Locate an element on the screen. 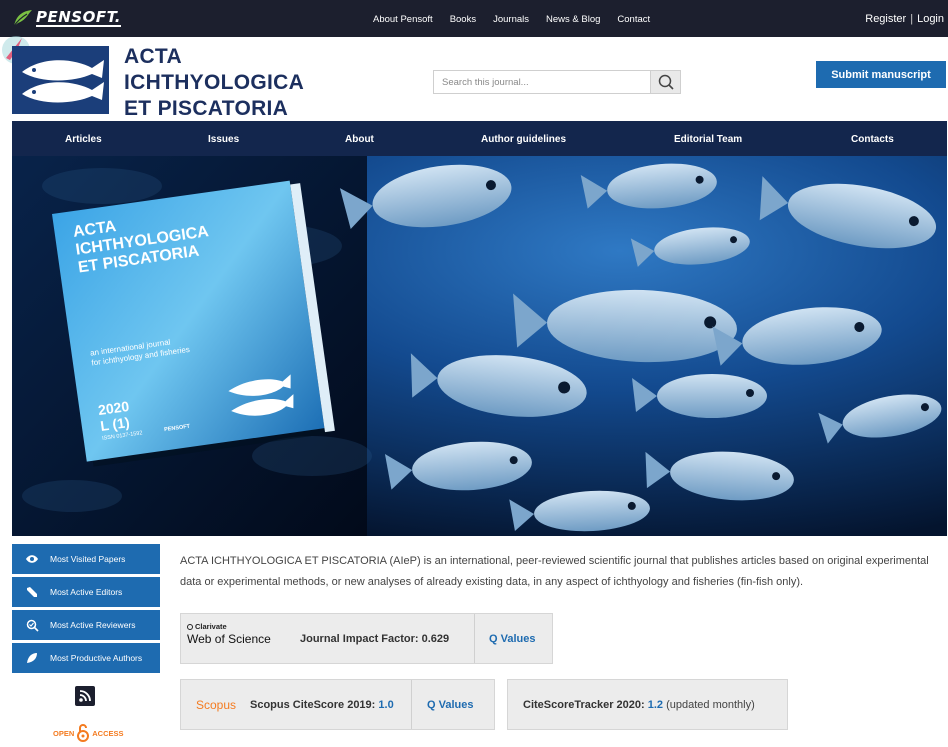  most-active-reviewers-button: Most Active Reviewers is located at coordinates (86, 625).